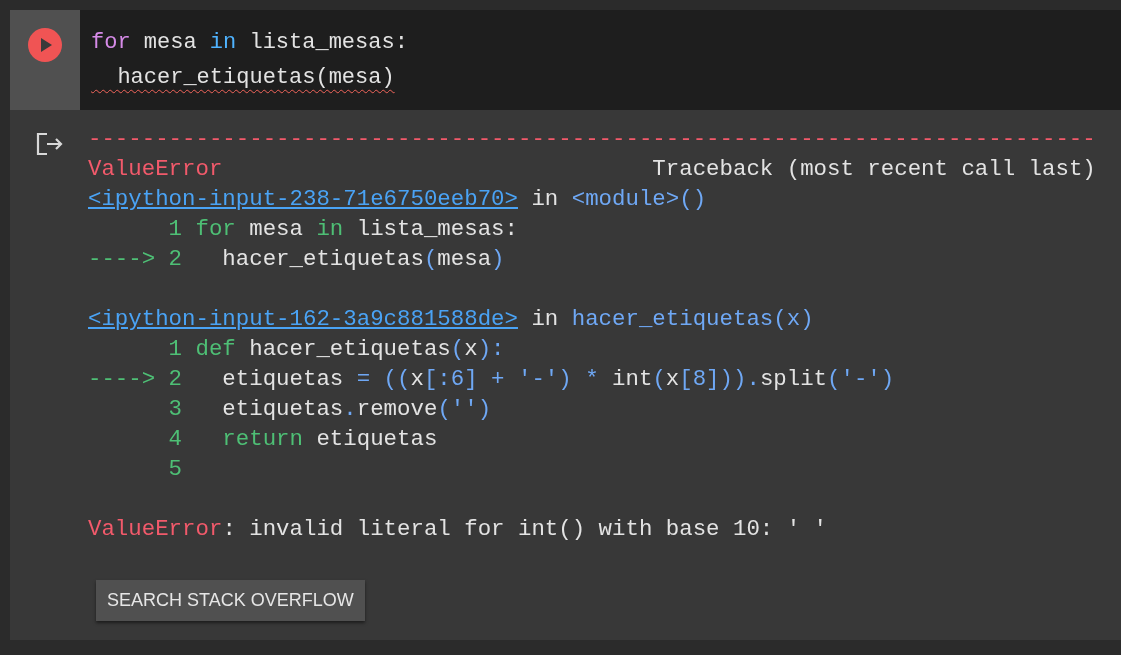  Describe the element at coordinates (303, 319) in the screenshot. I see `file-link: <ipython-input-162-3a9c881588de>` at that location.